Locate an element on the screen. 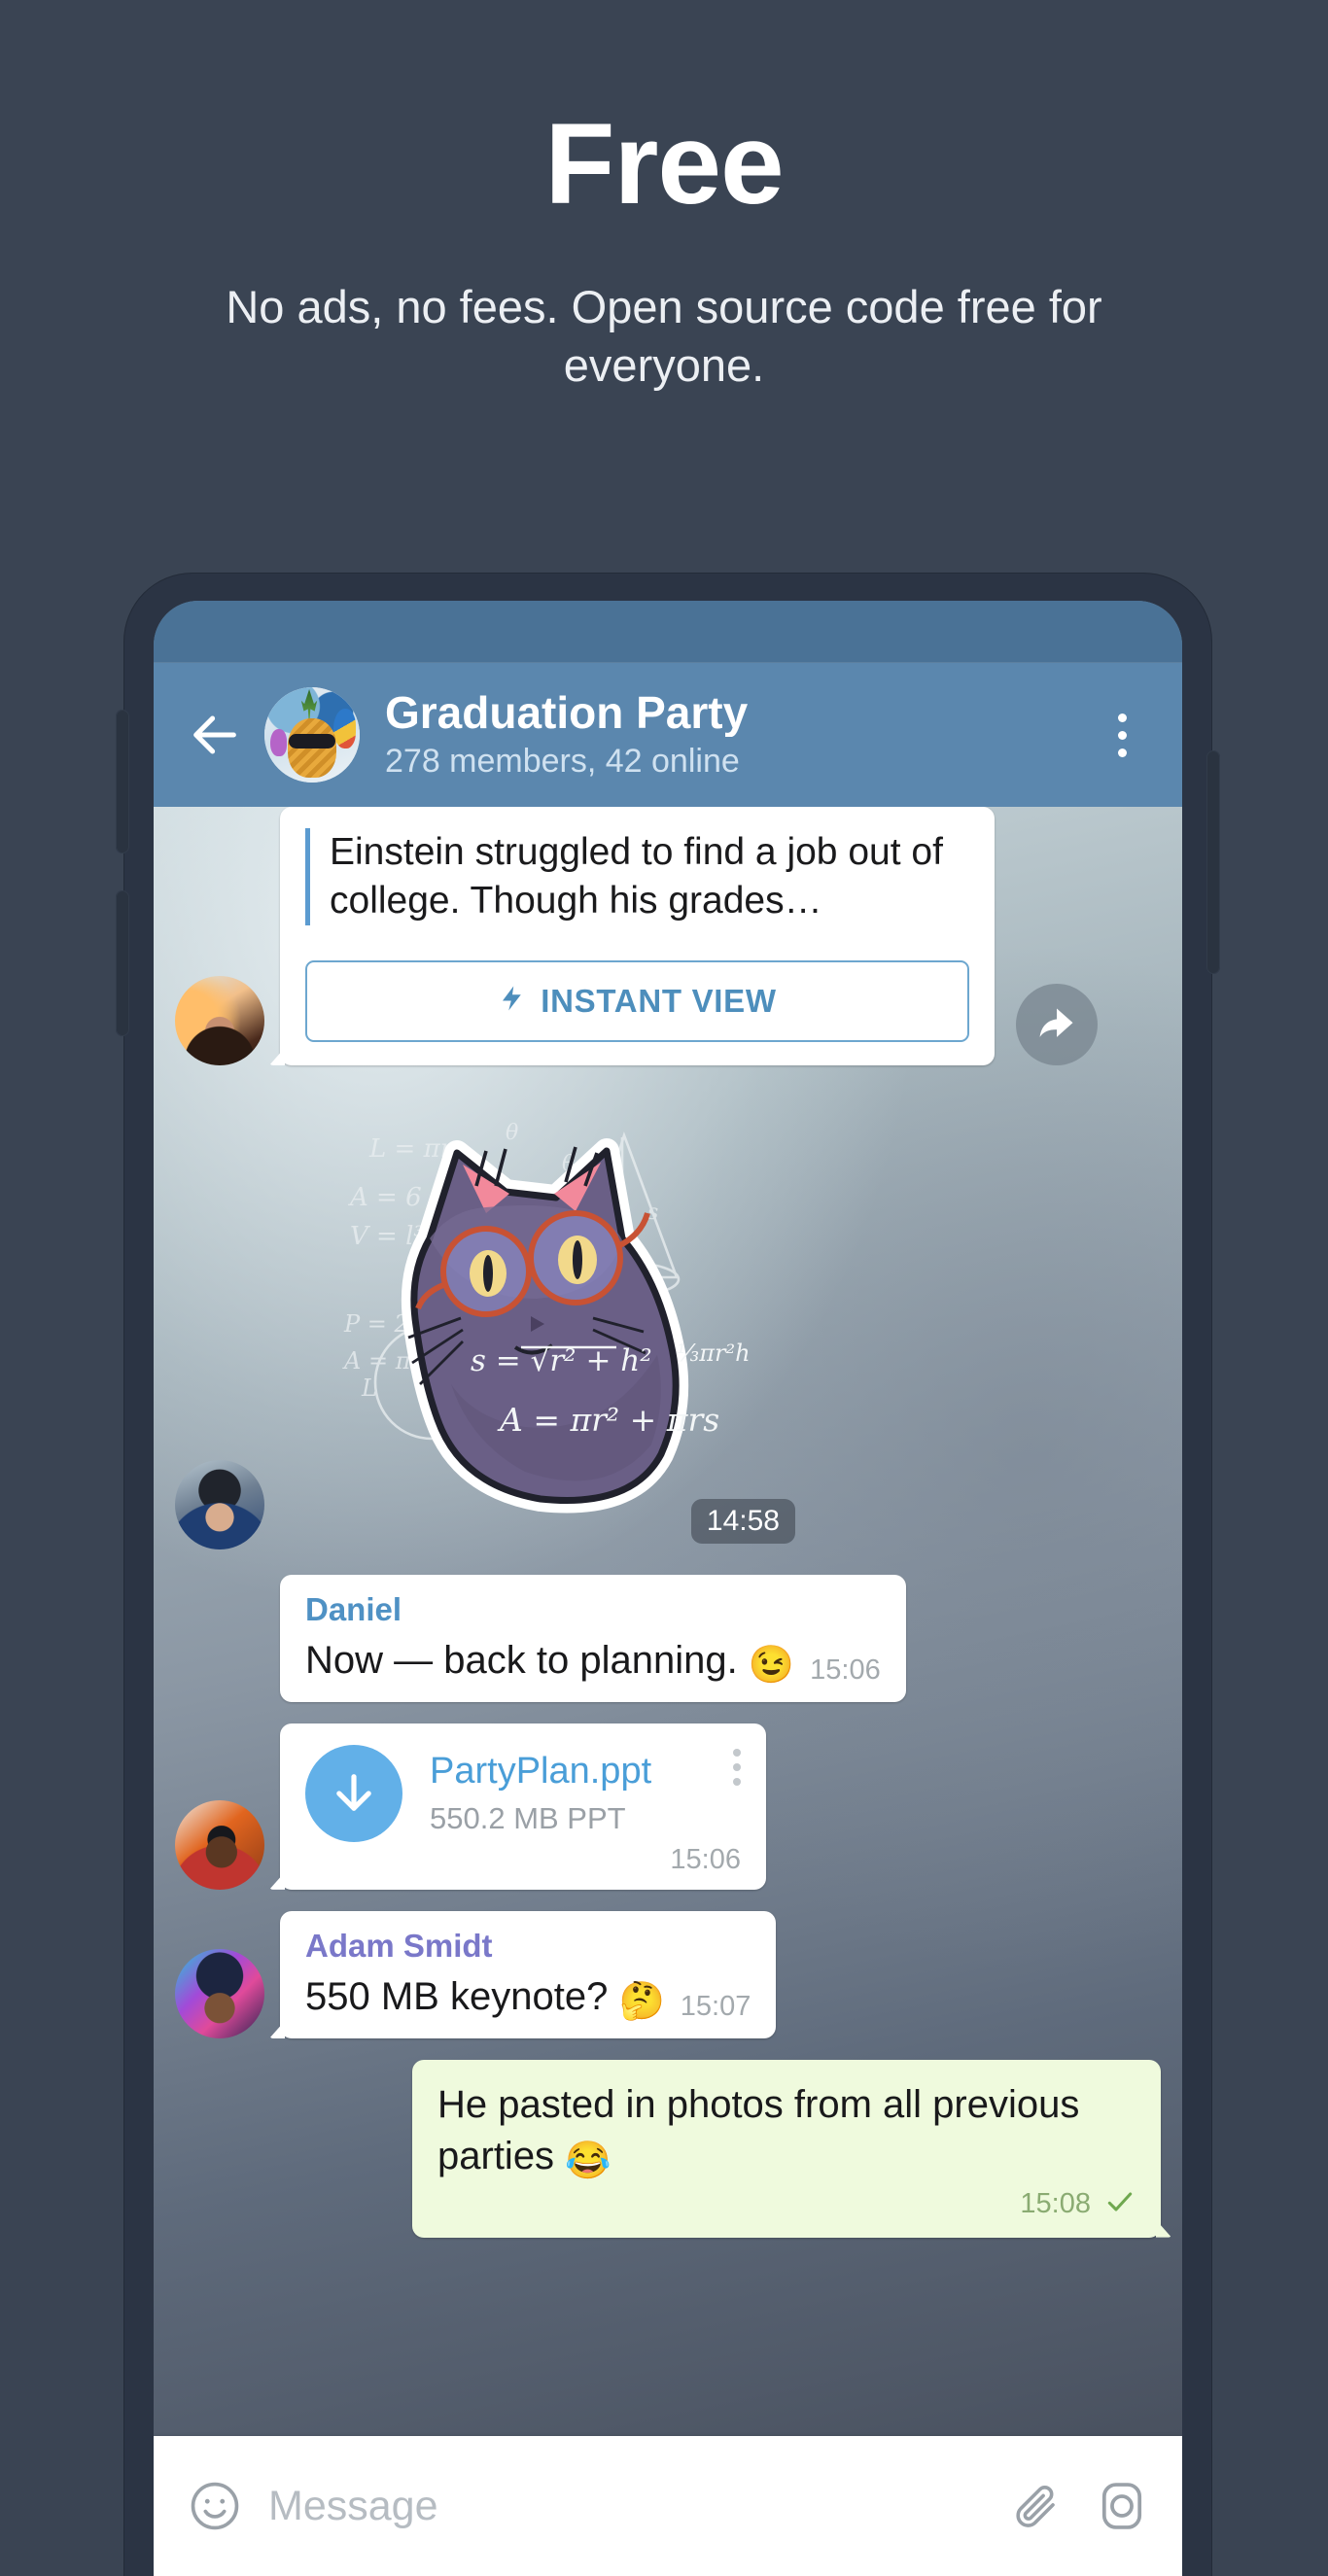 The height and width of the screenshot is (2576, 1328). file-message-bubble: PartyPlan.ppt 550.2 MB PPT 15:06 is located at coordinates (523, 1806).